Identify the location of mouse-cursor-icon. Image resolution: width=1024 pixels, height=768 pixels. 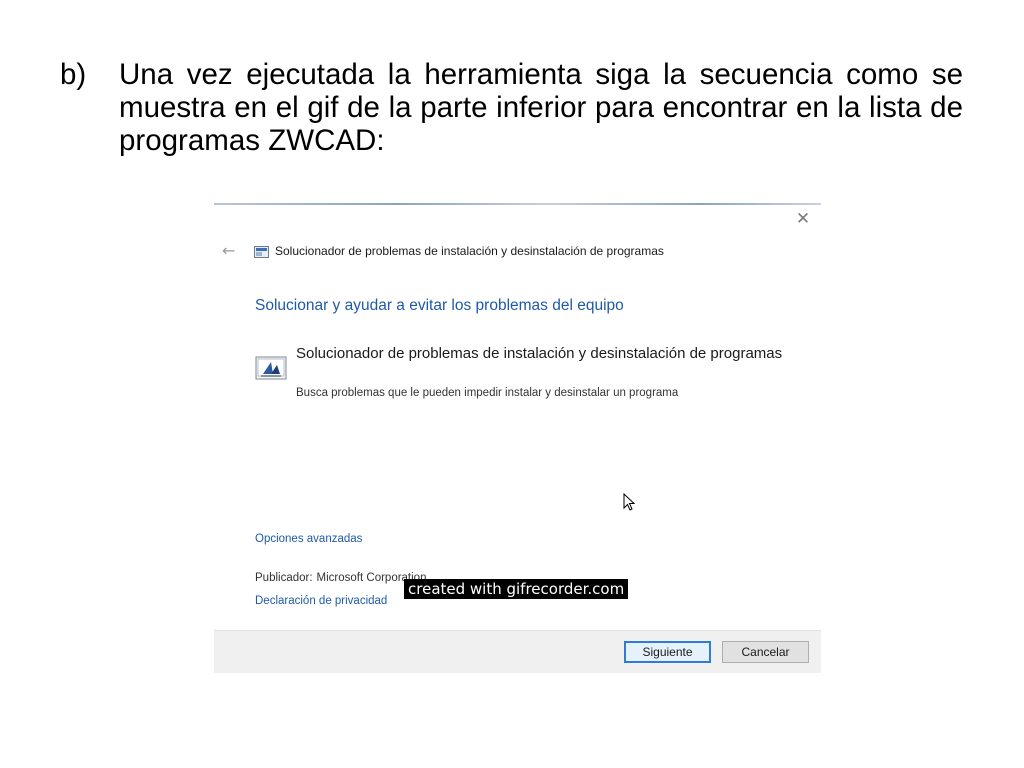
(629, 502).